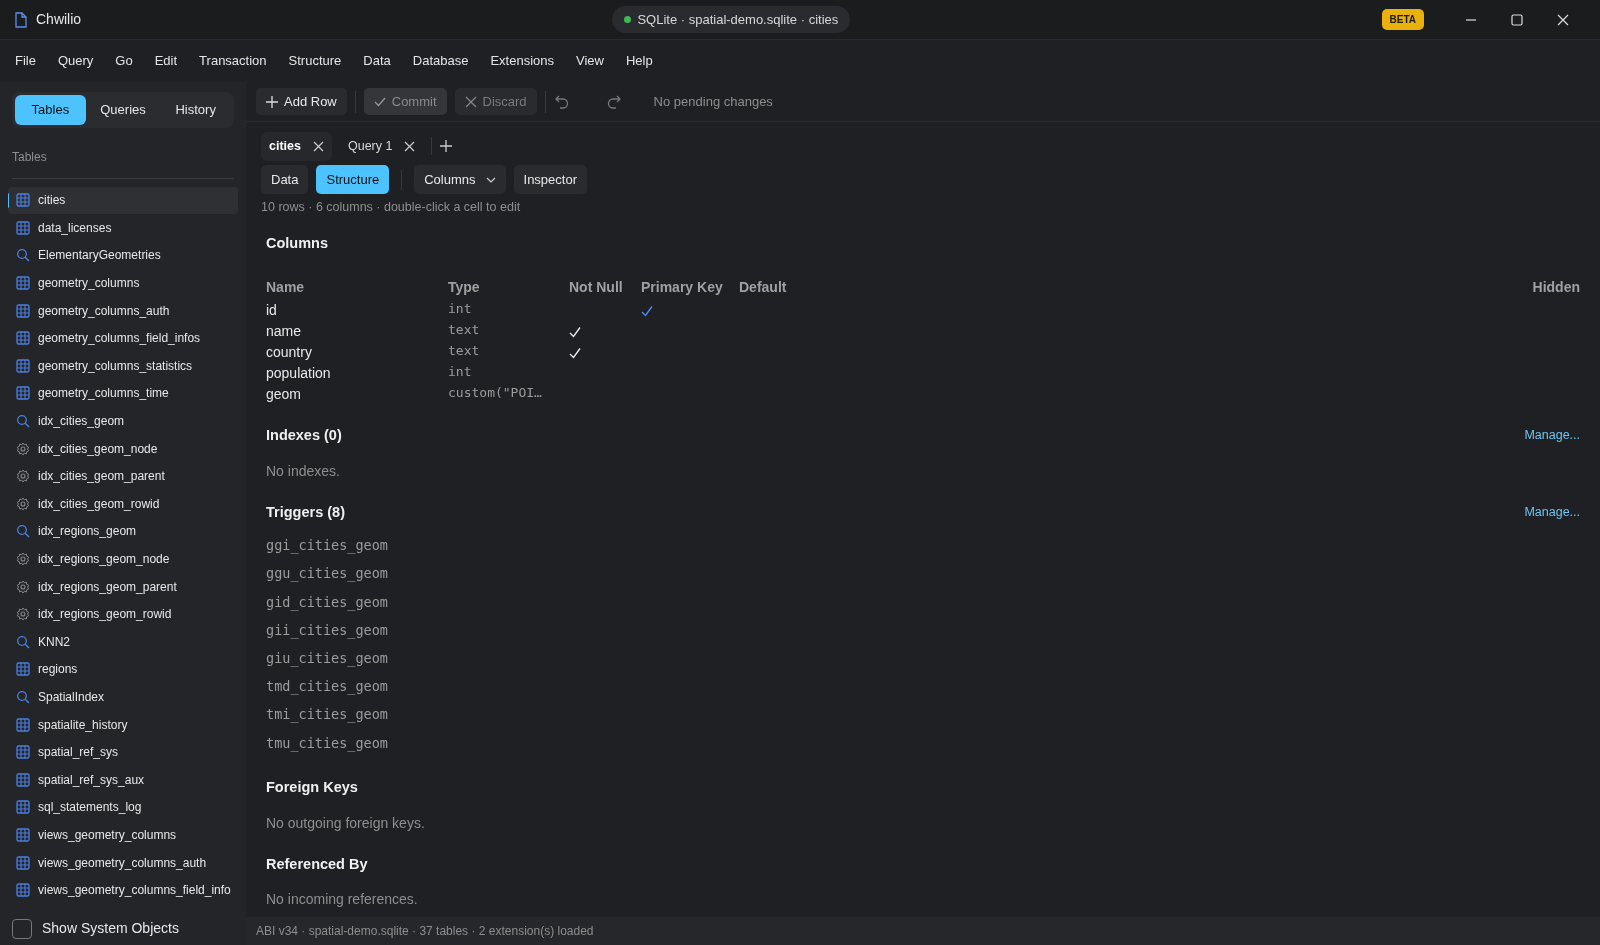  Describe the element at coordinates (123, 807) in the screenshot. I see `sidebar-item: sql_statements_log` at that location.